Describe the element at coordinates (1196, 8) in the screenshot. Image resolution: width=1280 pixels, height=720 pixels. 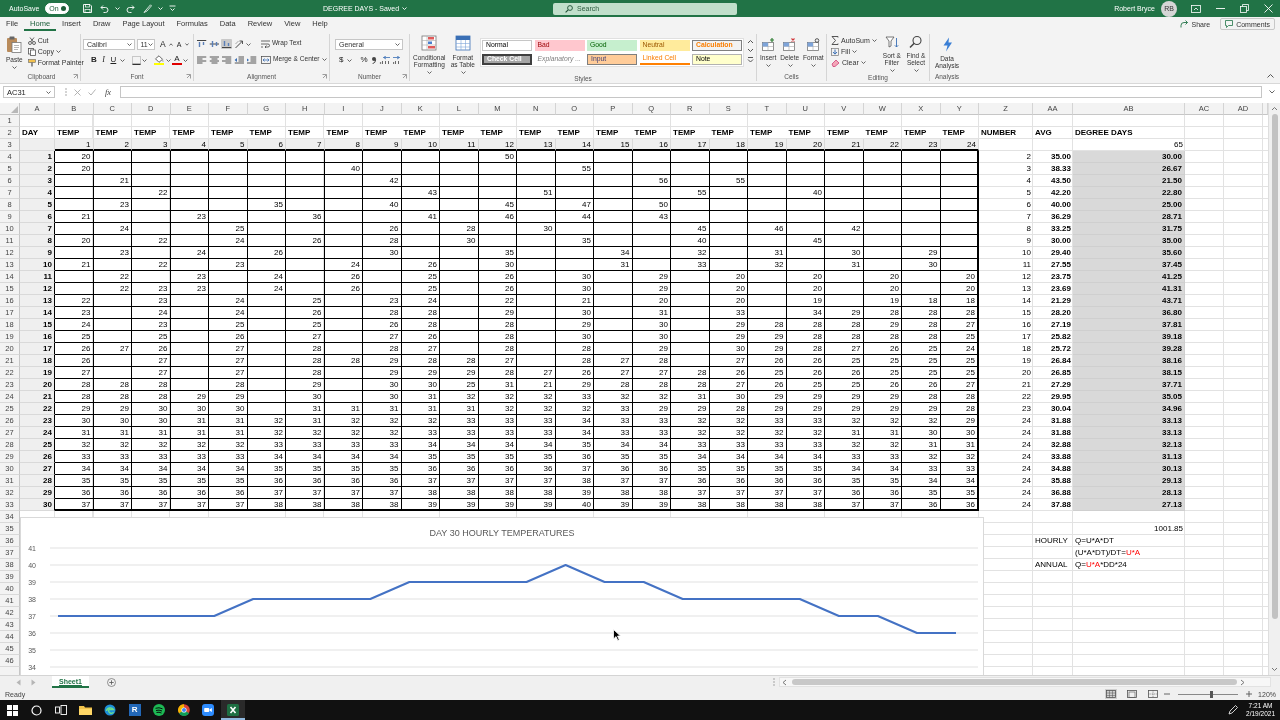
I see `ribbon-display-icon` at that location.